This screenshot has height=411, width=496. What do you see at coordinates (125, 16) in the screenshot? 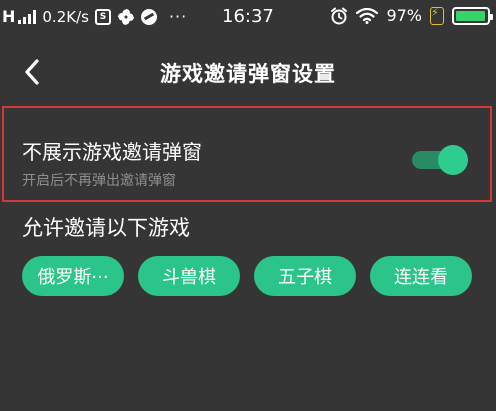
I see `pinwheel-icon` at bounding box center [125, 16].